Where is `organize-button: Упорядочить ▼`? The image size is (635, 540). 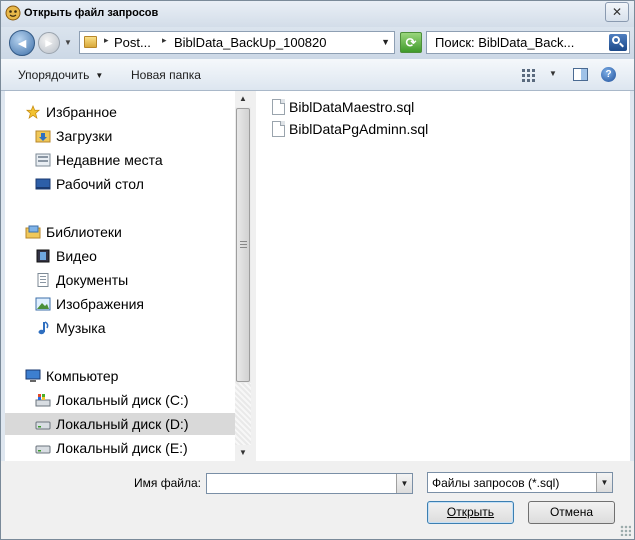 organize-button: Упорядочить ▼ is located at coordinates (60, 75).